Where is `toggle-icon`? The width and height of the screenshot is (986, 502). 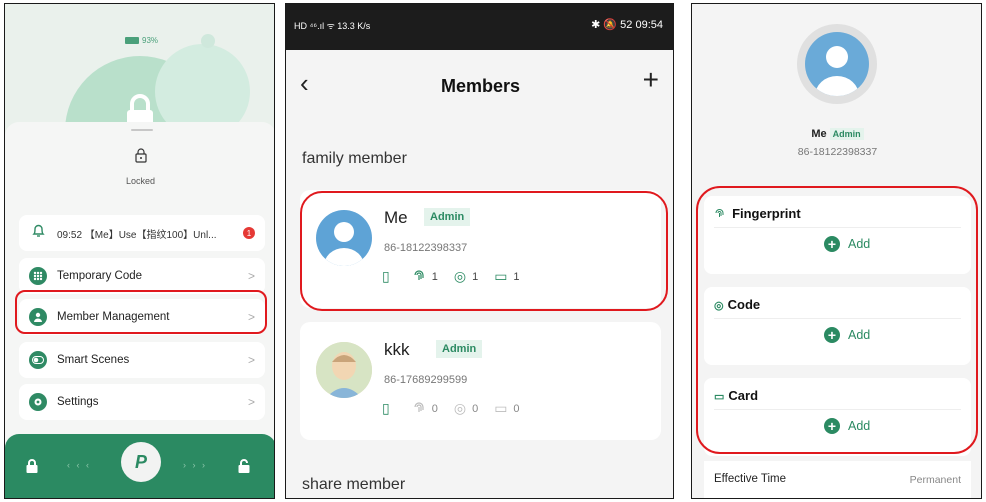 toggle-icon is located at coordinates (38, 360).